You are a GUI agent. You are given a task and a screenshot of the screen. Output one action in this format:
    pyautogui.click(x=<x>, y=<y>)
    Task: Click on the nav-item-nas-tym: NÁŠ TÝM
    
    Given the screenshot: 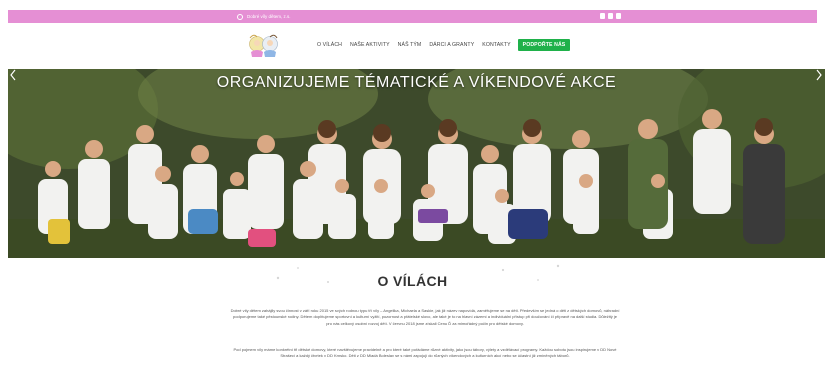 What is the action you would take?
    pyautogui.click(x=410, y=45)
    